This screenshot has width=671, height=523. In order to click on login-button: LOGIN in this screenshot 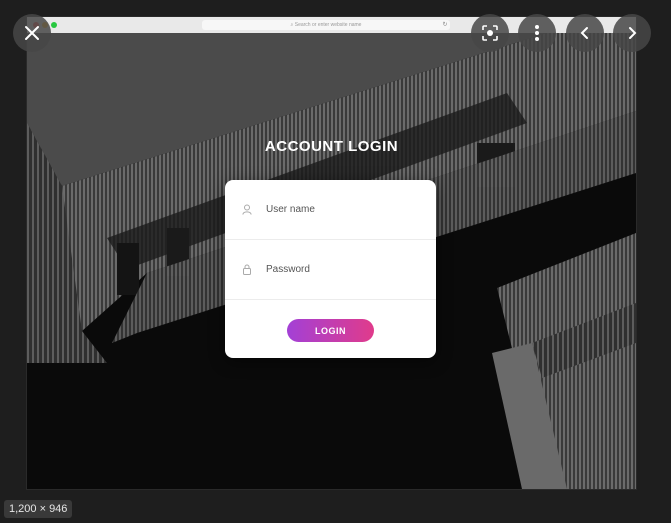, I will do `click(330, 330)`.